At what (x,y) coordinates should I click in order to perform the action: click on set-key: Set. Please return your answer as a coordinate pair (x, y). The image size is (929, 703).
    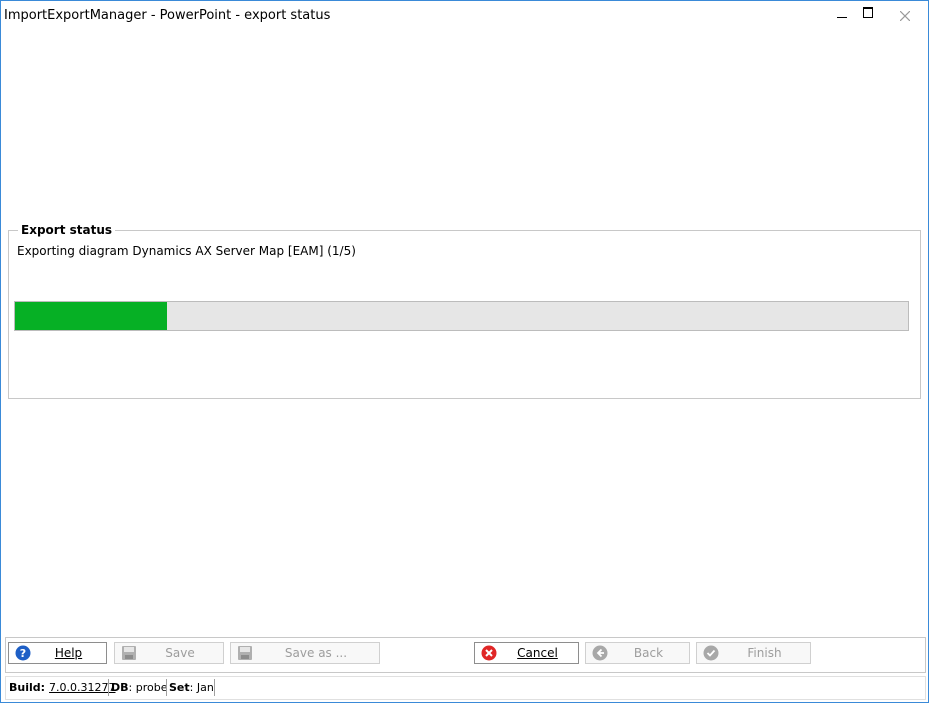
    Looking at the image, I should click on (179, 687).